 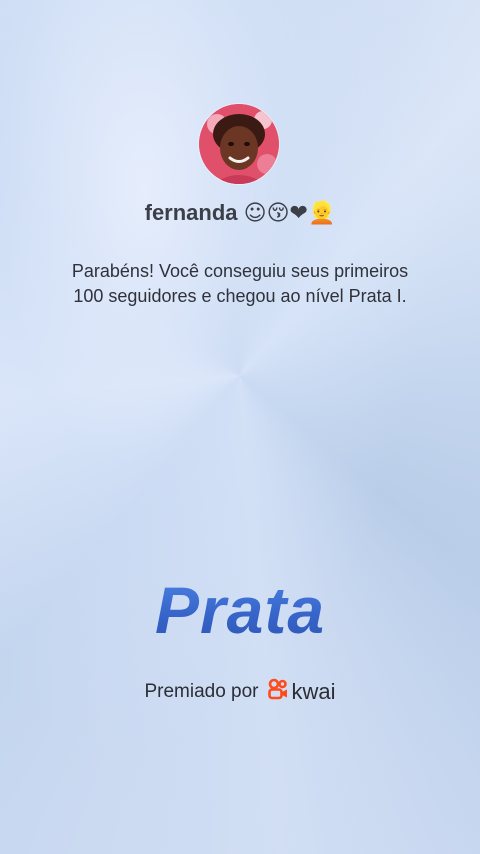 What do you see at coordinates (278, 692) in the screenshot?
I see `kwai-logo-icon` at bounding box center [278, 692].